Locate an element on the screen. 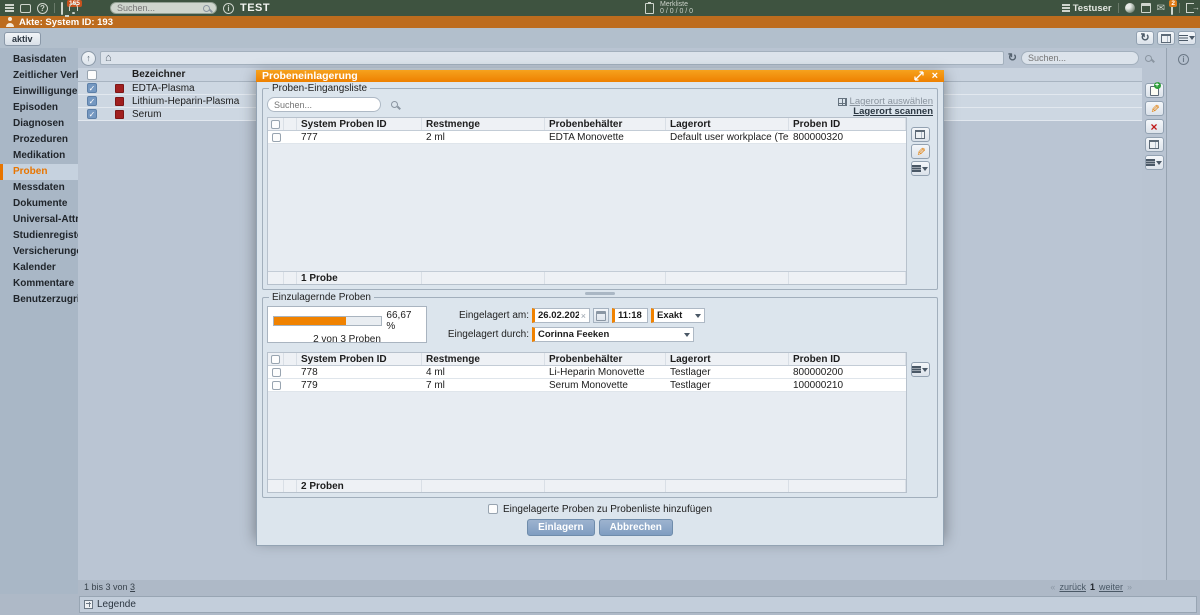  global-search is located at coordinates (163, 8).